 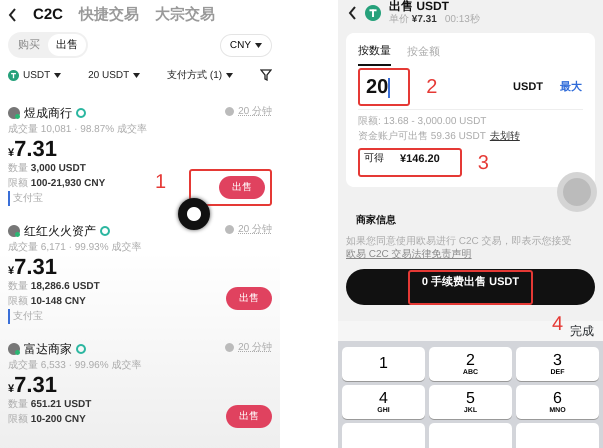 What do you see at coordinates (374, 159) in the screenshot?
I see `receive-label: 可得` at bounding box center [374, 159].